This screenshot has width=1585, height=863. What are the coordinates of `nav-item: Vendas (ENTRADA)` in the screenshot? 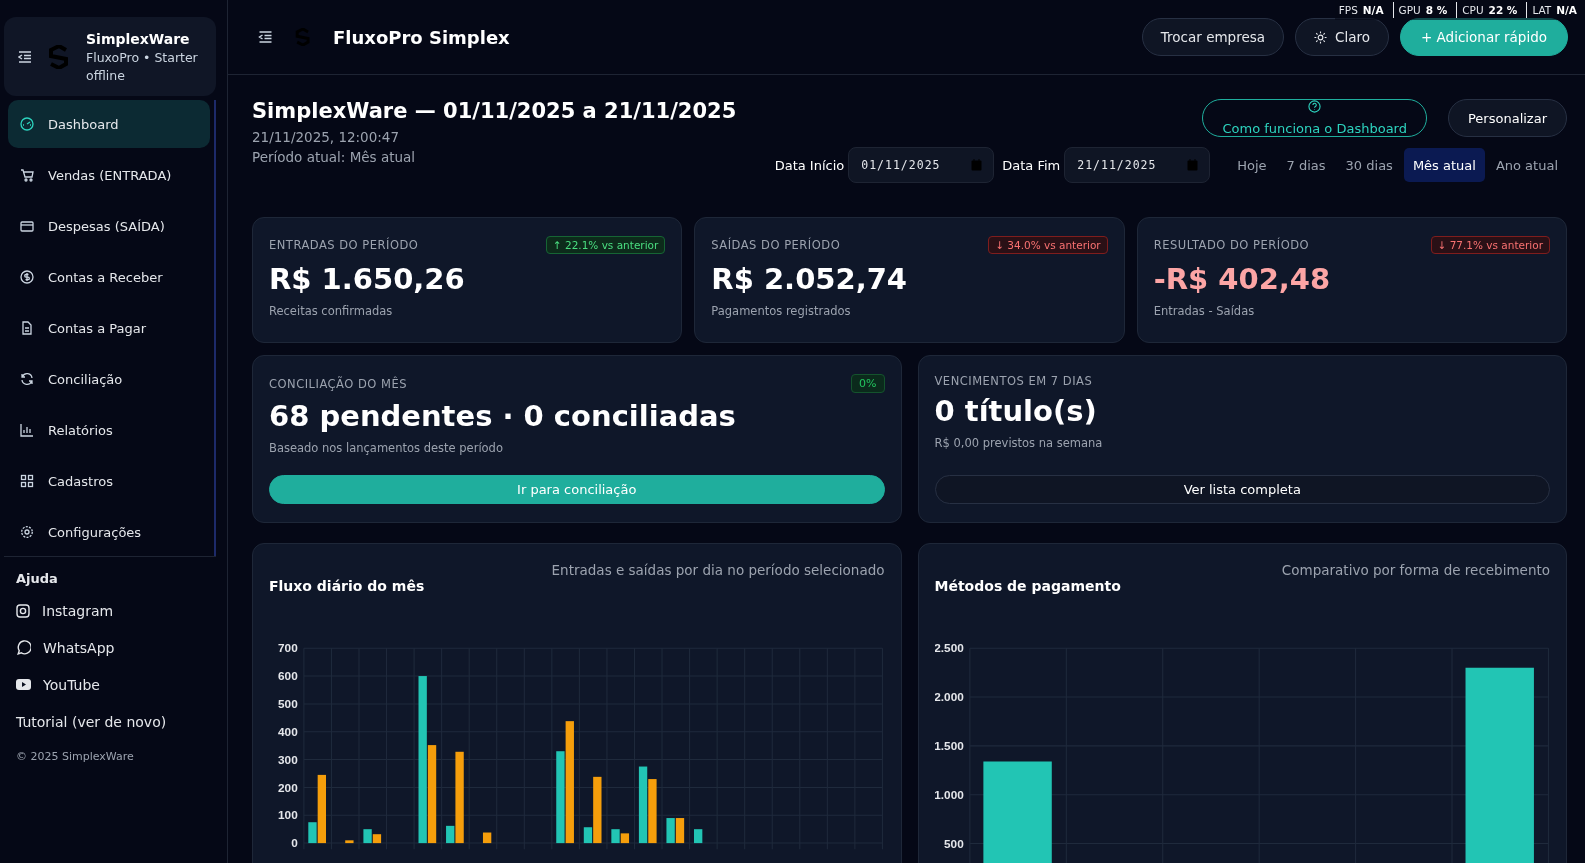 It's located at (109, 175).